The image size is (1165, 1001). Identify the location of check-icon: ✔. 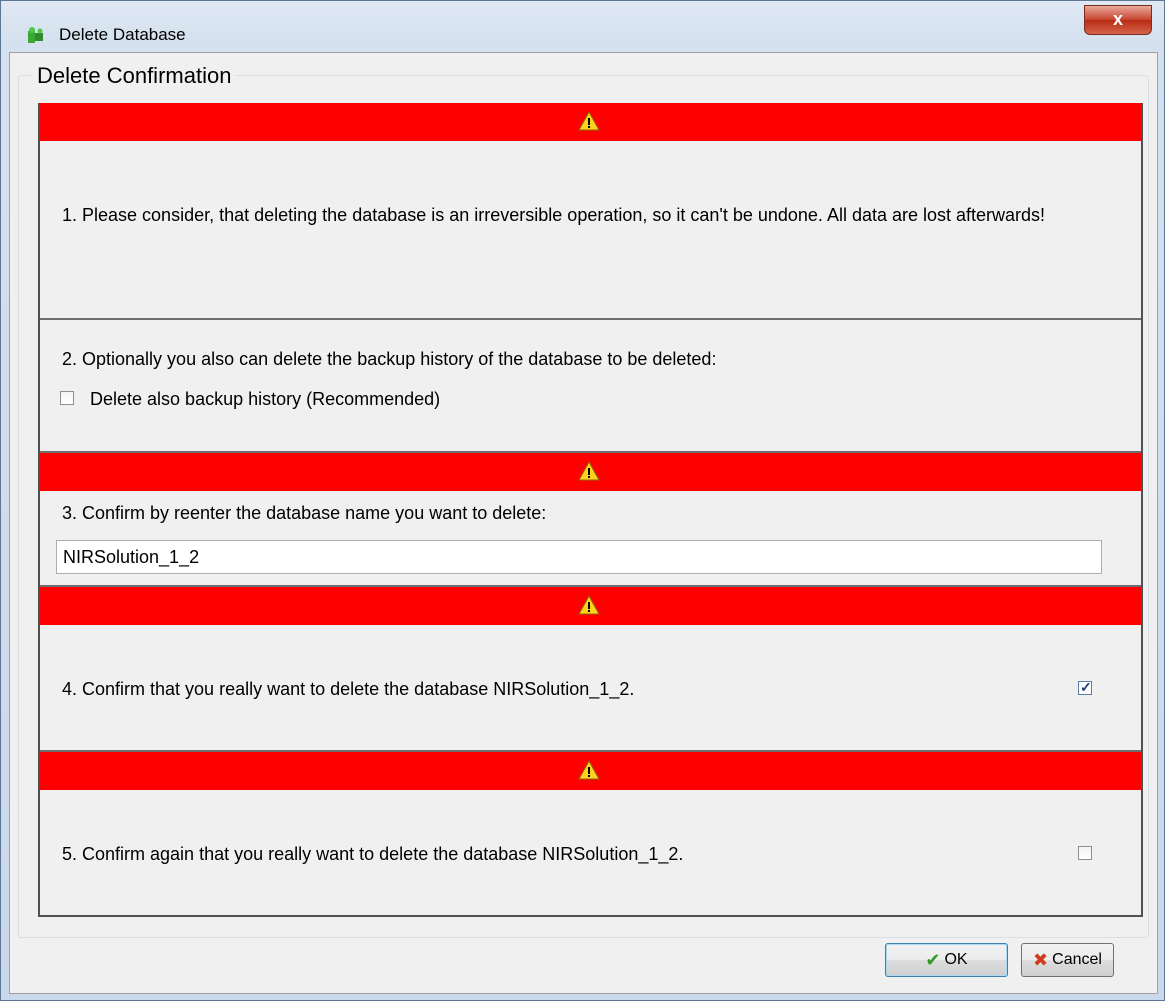
(933, 959).